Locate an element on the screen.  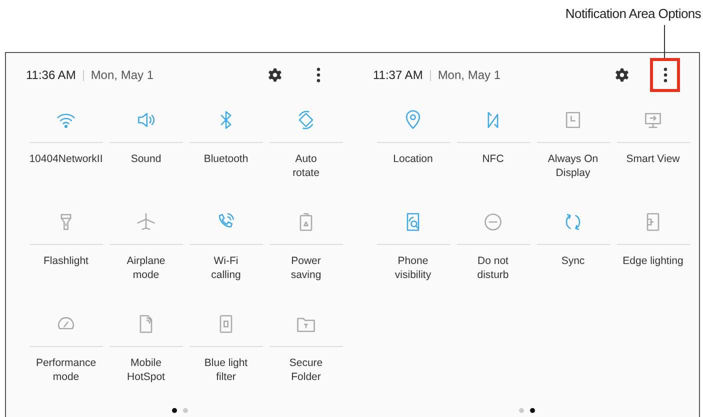
tile-label: Phone visibility is located at coordinates (413, 268).